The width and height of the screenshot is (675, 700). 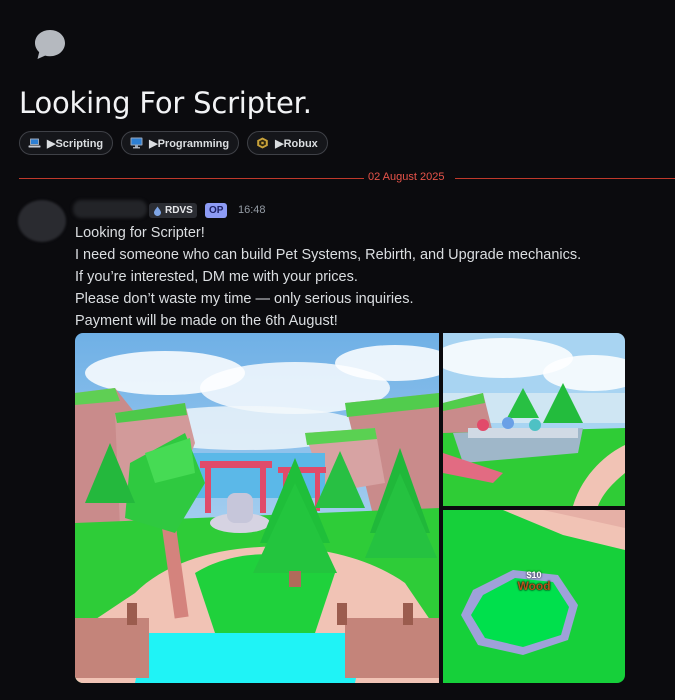 I want to click on server-tag: RDVS, so click(x=173, y=210).